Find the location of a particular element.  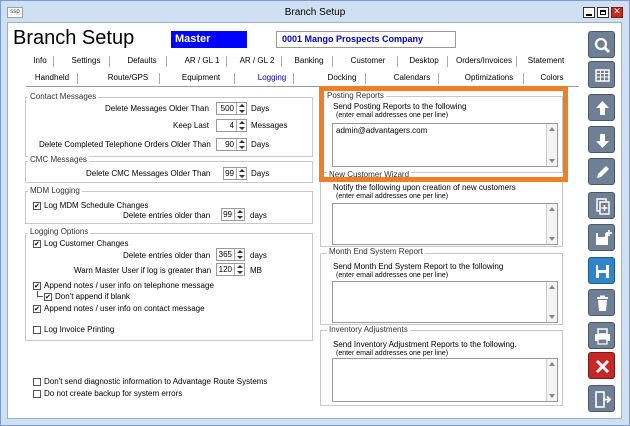

move-down-button is located at coordinates (601, 139).